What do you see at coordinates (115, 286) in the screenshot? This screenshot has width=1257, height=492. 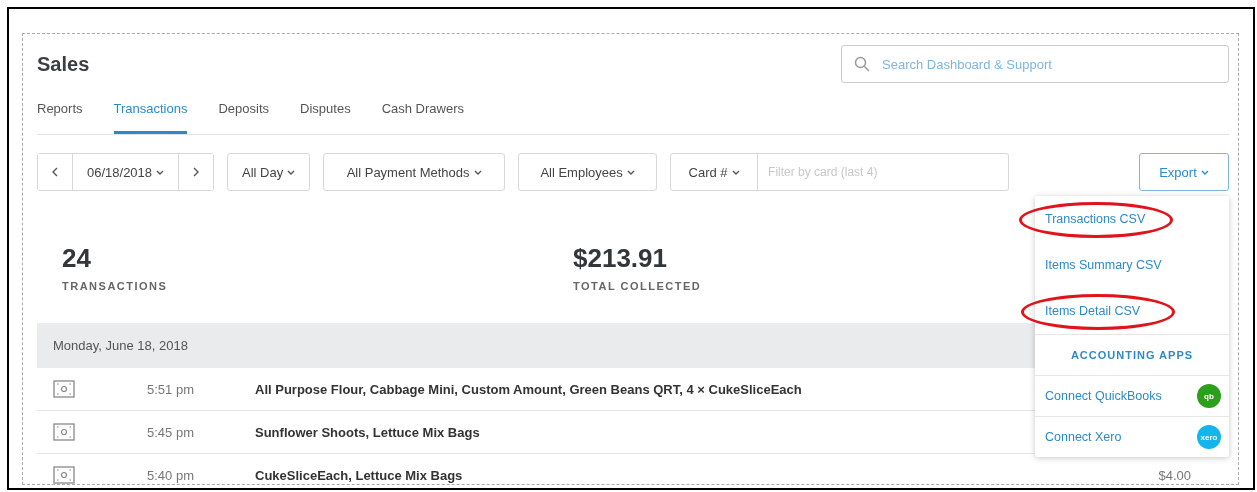 I see `stat-label: TRANSACTIONS` at bounding box center [115, 286].